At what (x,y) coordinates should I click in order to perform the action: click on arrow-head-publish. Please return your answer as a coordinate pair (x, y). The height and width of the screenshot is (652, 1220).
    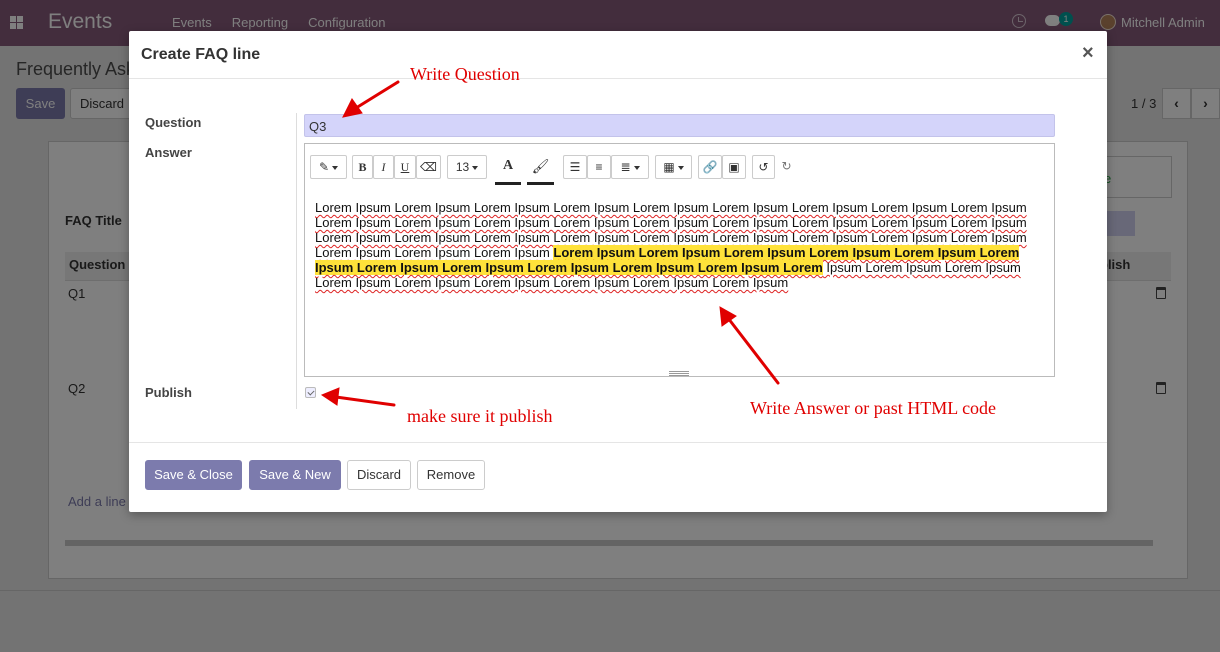
    Looking at the image, I should click on (330, 396).